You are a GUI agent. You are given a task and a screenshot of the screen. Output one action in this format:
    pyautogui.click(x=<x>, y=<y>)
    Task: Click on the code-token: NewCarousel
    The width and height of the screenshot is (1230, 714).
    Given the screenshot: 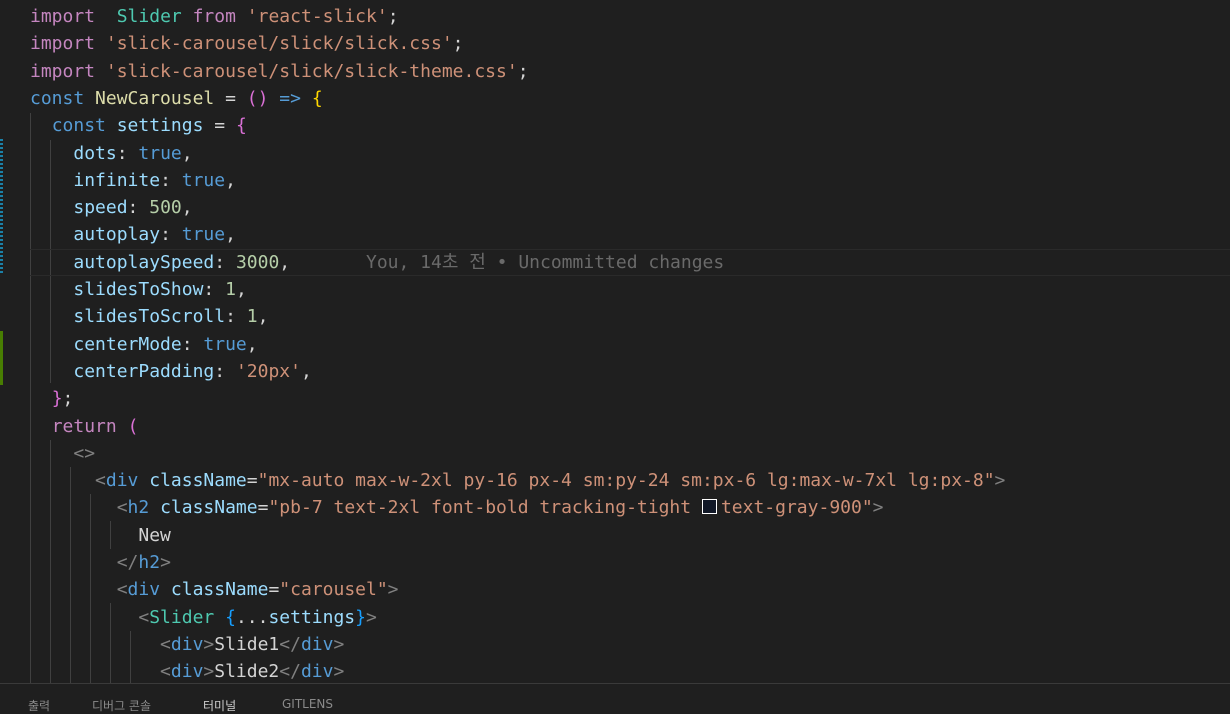 What is the action you would take?
    pyautogui.click(x=155, y=98)
    